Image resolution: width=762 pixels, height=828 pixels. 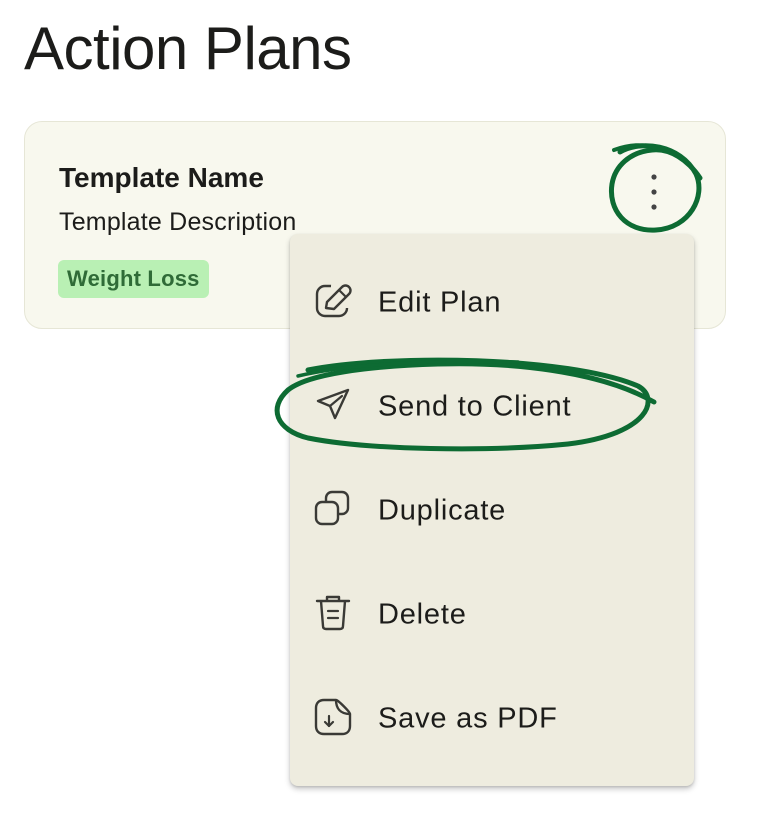 I want to click on trash-icon, so click(x=333, y=613).